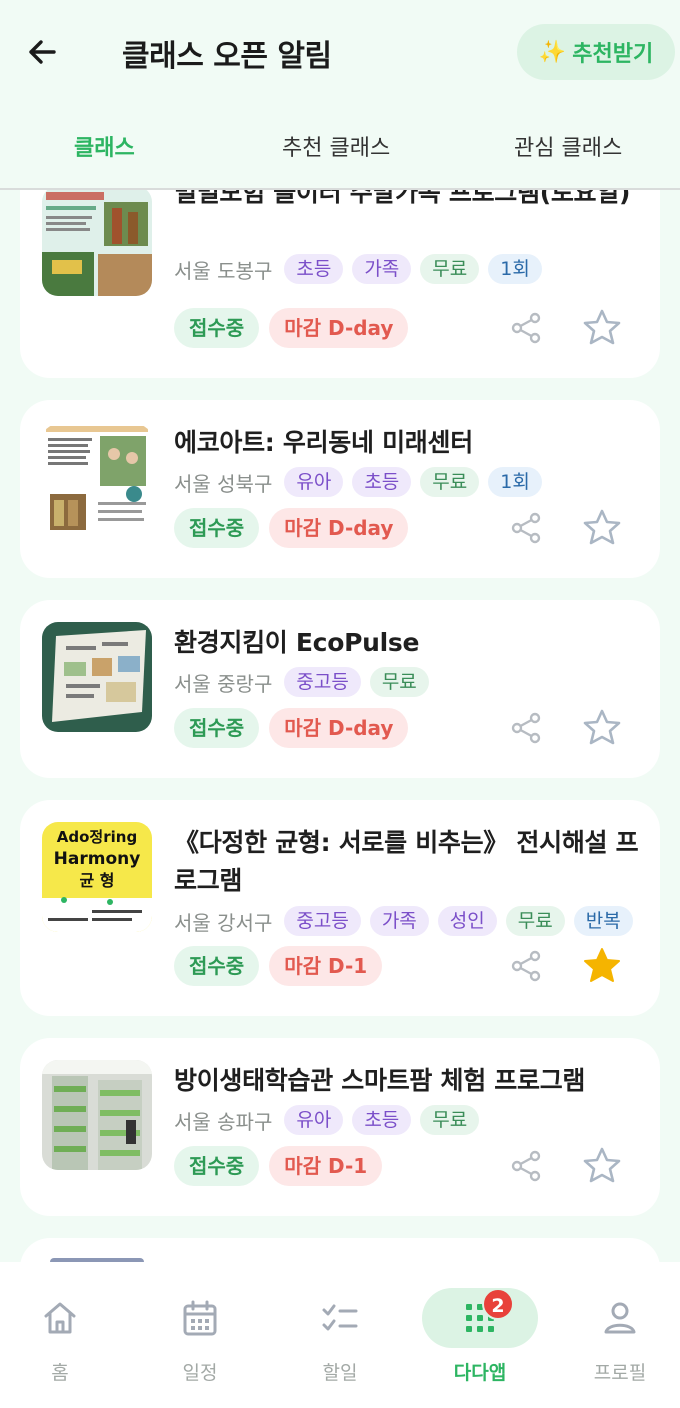 The width and height of the screenshot is (680, 1408). What do you see at coordinates (64, 1335) in the screenshot?
I see `nav-home: 홈` at bounding box center [64, 1335].